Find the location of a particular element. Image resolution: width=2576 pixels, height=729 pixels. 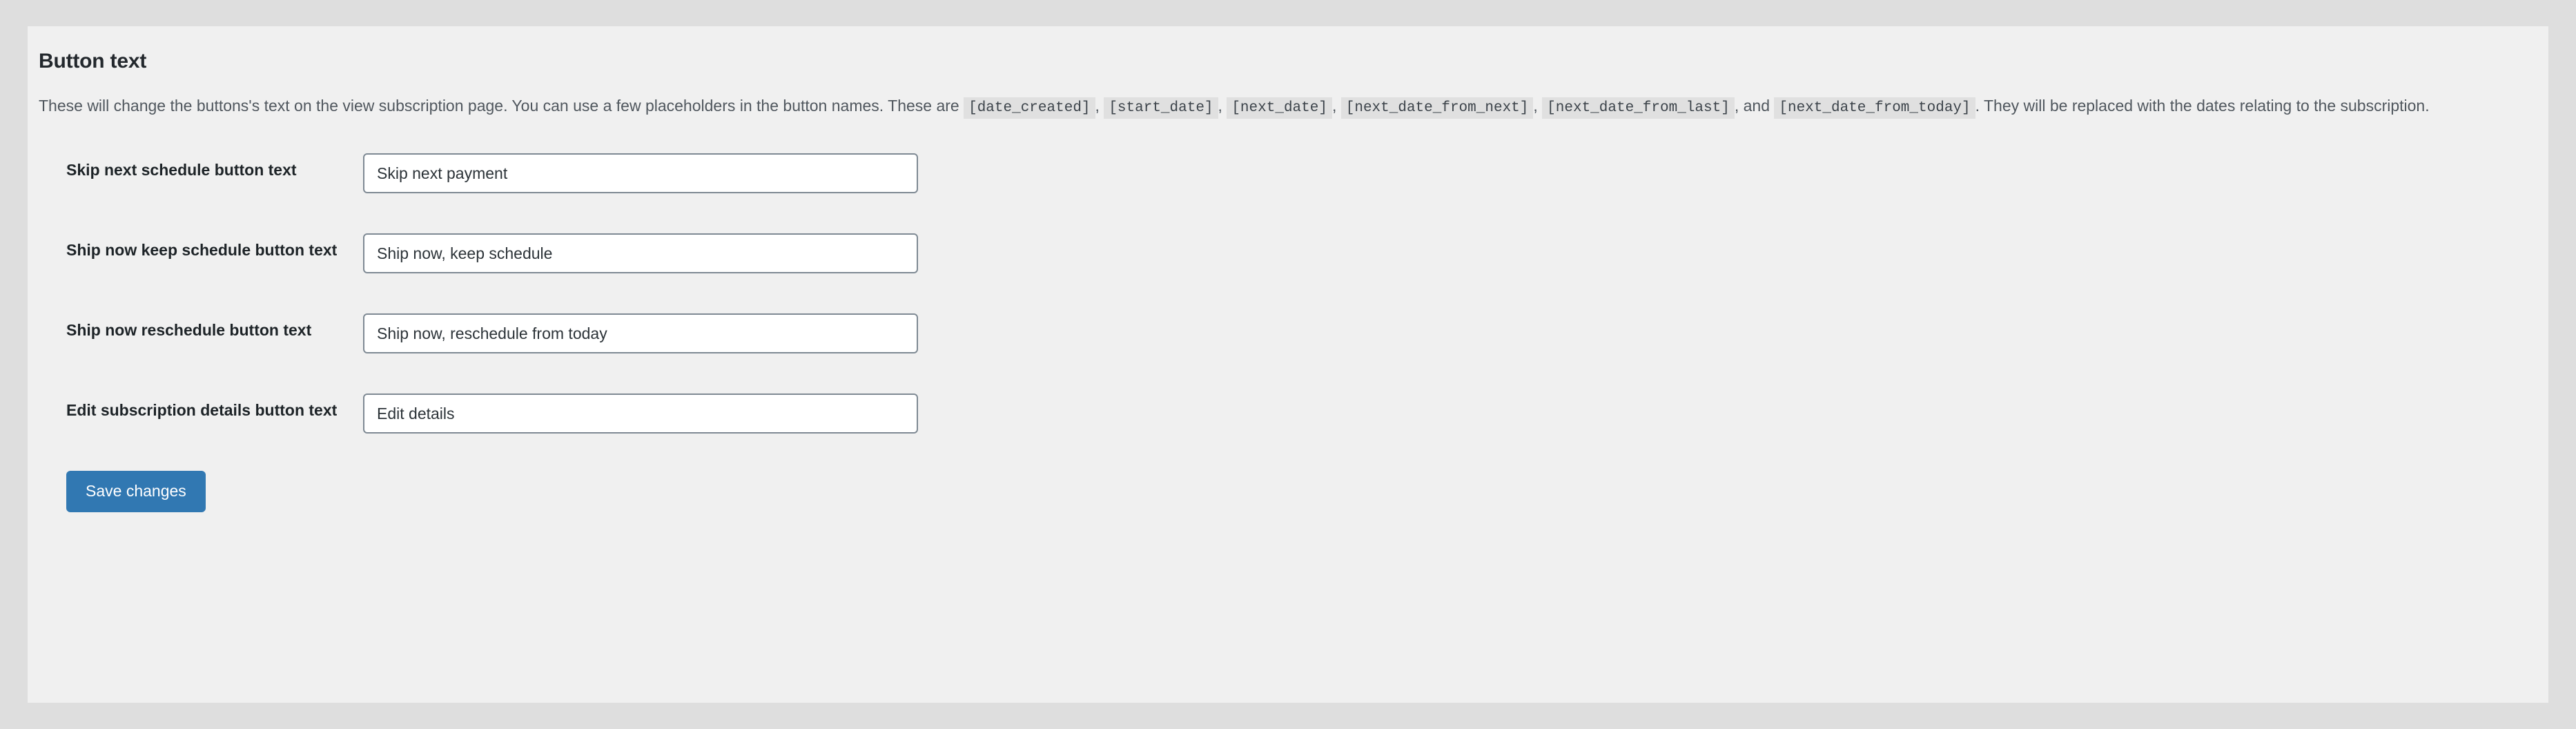

placeholder-token-next-date: [next_date] is located at coordinates (1279, 108).